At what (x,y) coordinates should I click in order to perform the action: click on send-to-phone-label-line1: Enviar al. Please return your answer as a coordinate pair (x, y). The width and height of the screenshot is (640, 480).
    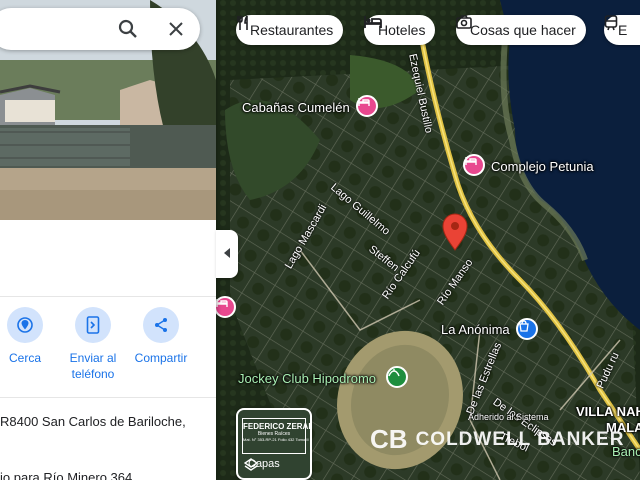
    Looking at the image, I should click on (93, 358).